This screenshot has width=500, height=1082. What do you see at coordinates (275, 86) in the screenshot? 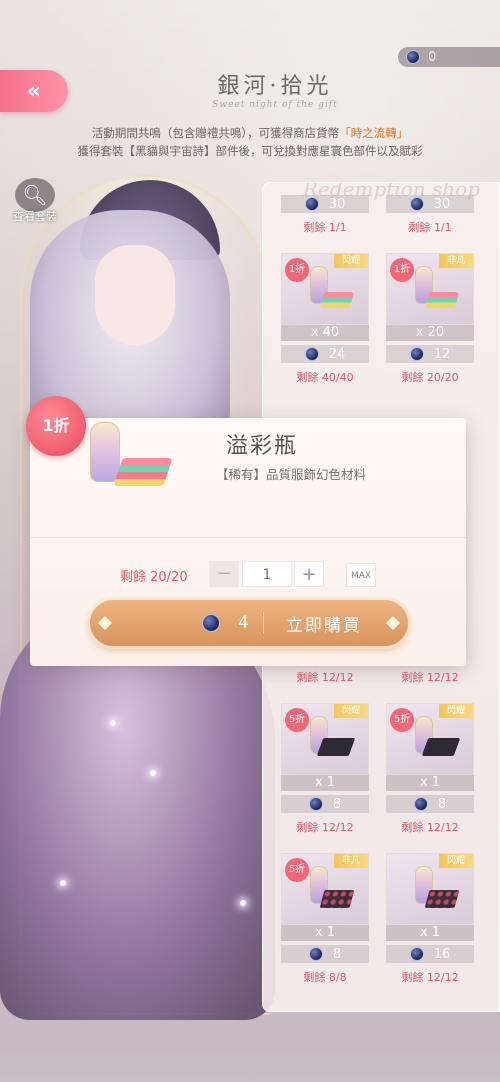
I see `event-title-text: 銀河·拾光` at bounding box center [275, 86].